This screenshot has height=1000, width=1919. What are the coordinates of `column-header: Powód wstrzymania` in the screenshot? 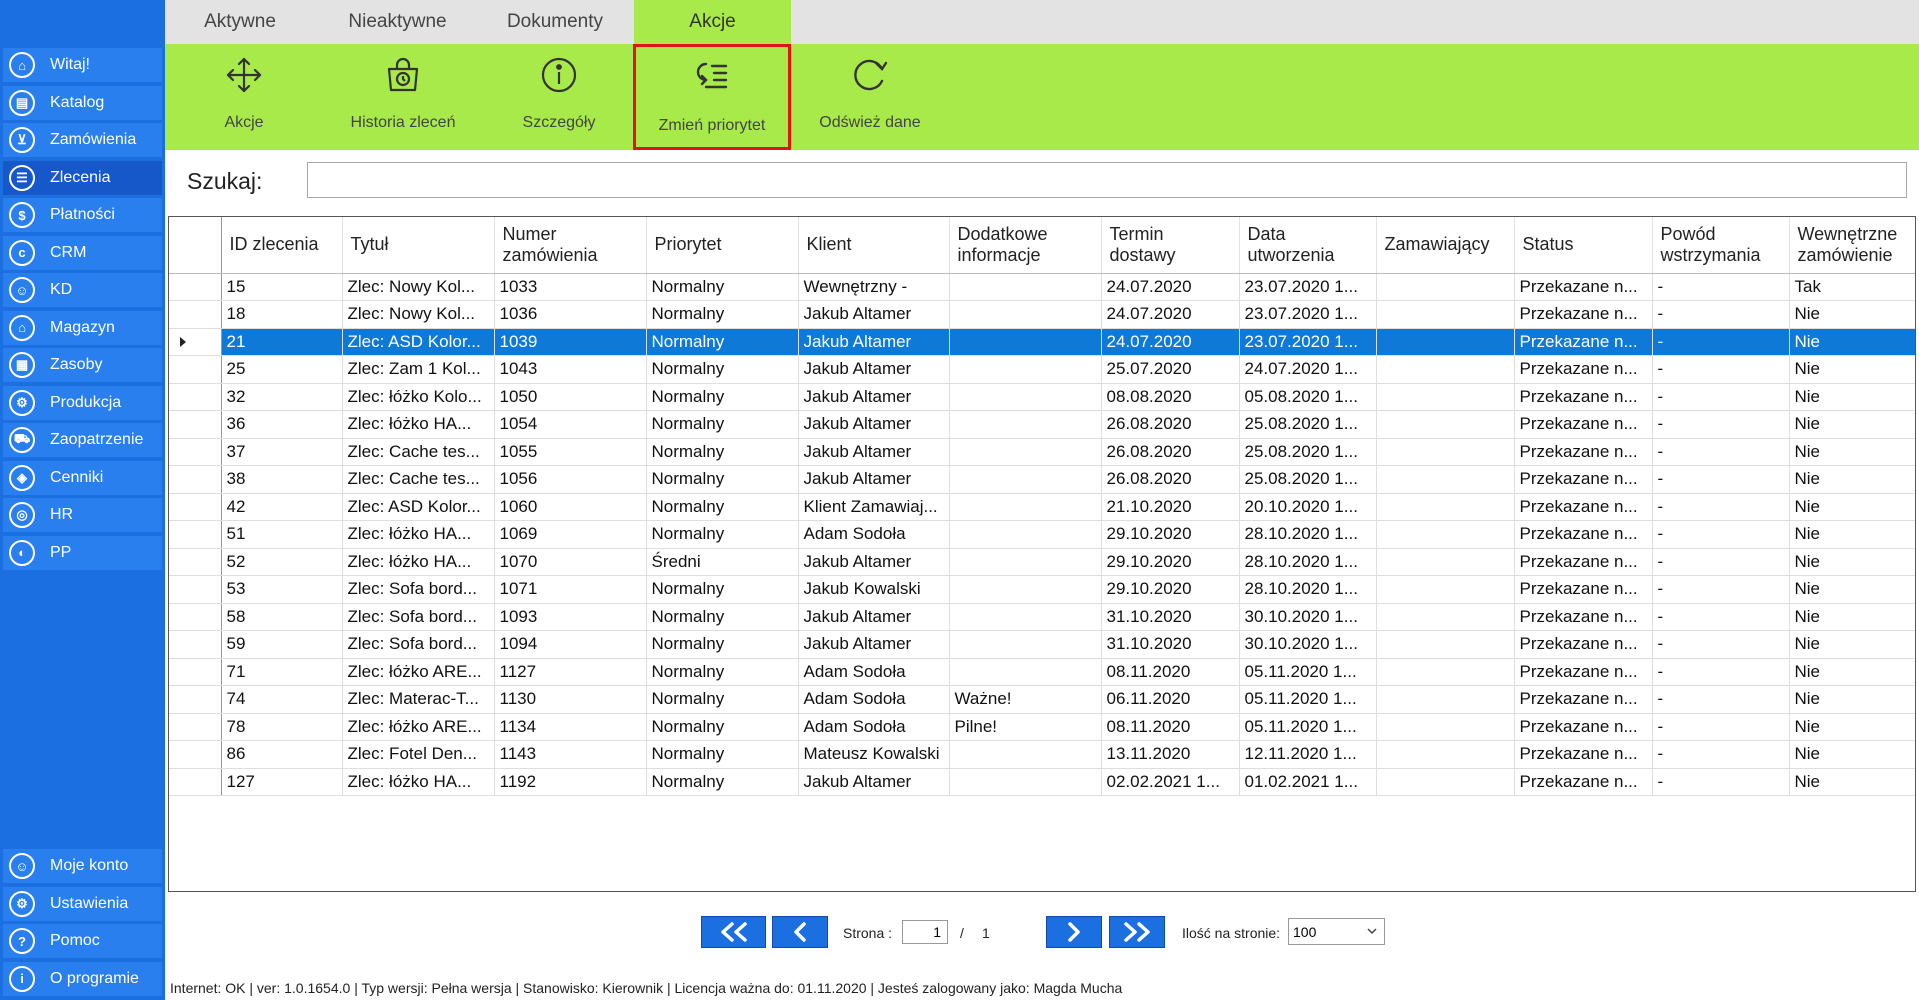 It's located at (1721, 245).